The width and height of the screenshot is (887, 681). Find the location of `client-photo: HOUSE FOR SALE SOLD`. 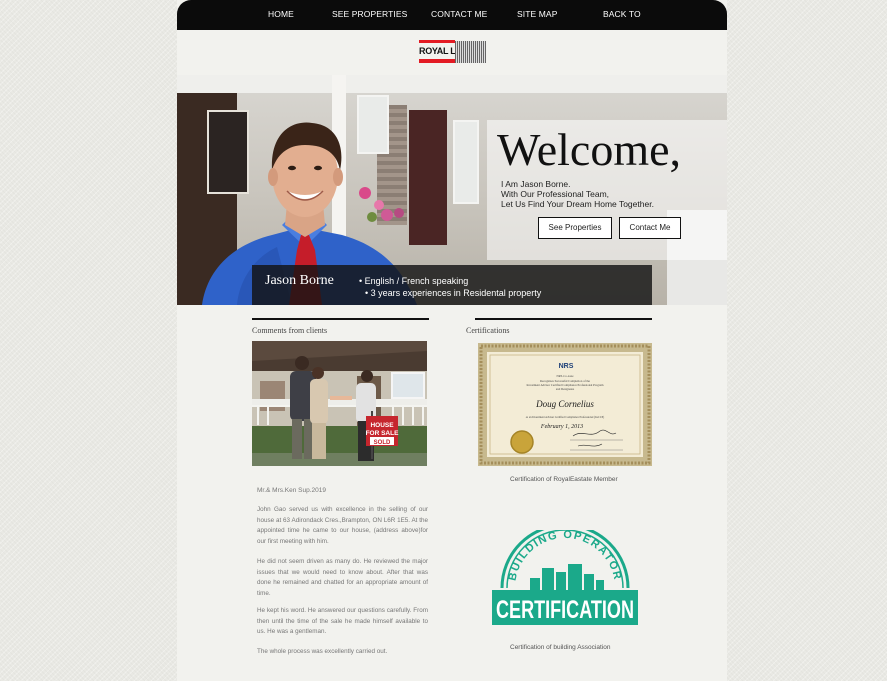

client-photo: HOUSE FOR SALE SOLD is located at coordinates (339, 403).